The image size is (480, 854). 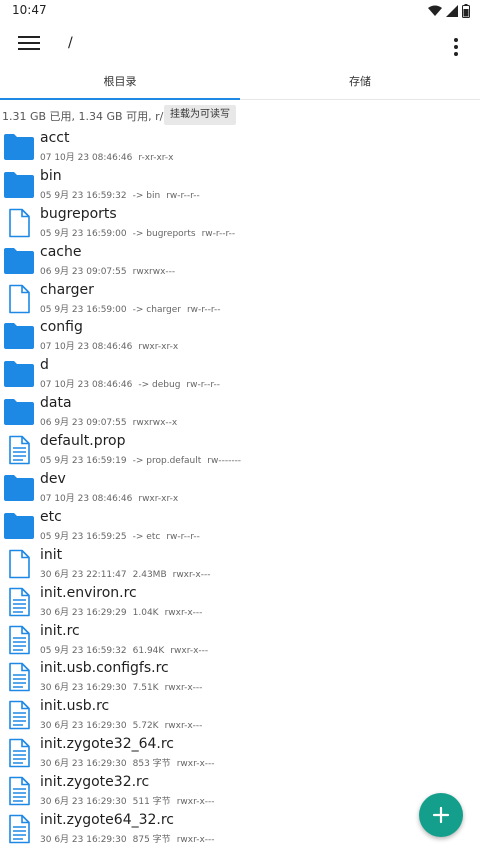 What do you see at coordinates (200, 115) in the screenshot?
I see `remount-rw-button: 挂载为可读写` at bounding box center [200, 115].